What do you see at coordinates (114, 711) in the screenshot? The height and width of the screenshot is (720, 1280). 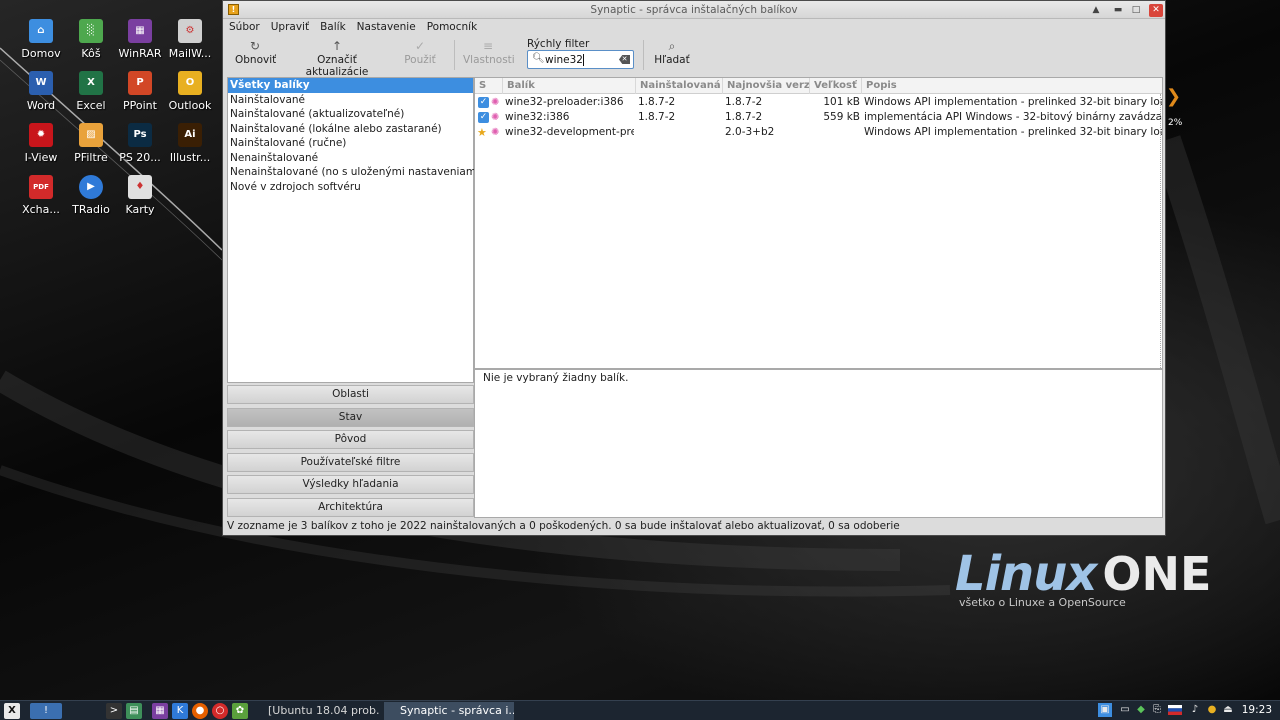 I see `terminal-icon: >` at bounding box center [114, 711].